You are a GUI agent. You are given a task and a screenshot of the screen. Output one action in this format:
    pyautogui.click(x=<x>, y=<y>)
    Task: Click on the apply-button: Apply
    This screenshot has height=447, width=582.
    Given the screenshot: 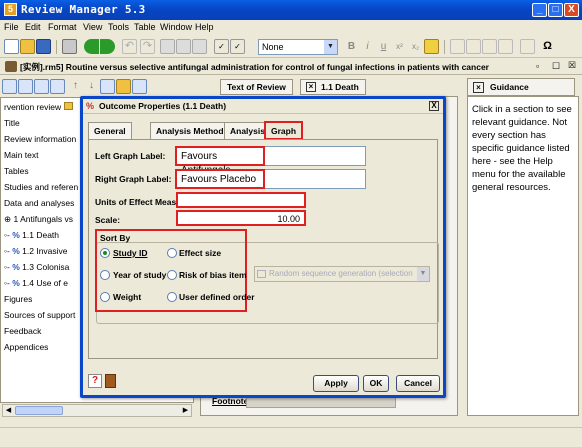 What is the action you would take?
    pyautogui.click(x=336, y=383)
    